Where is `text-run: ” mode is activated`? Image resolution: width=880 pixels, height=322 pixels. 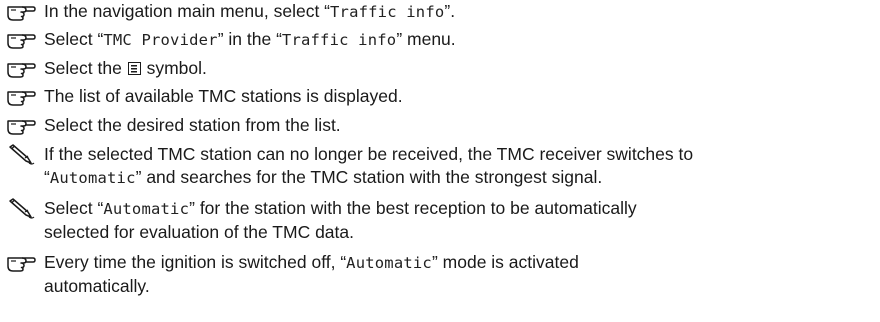 text-run: ” mode is activated is located at coordinates (505, 262).